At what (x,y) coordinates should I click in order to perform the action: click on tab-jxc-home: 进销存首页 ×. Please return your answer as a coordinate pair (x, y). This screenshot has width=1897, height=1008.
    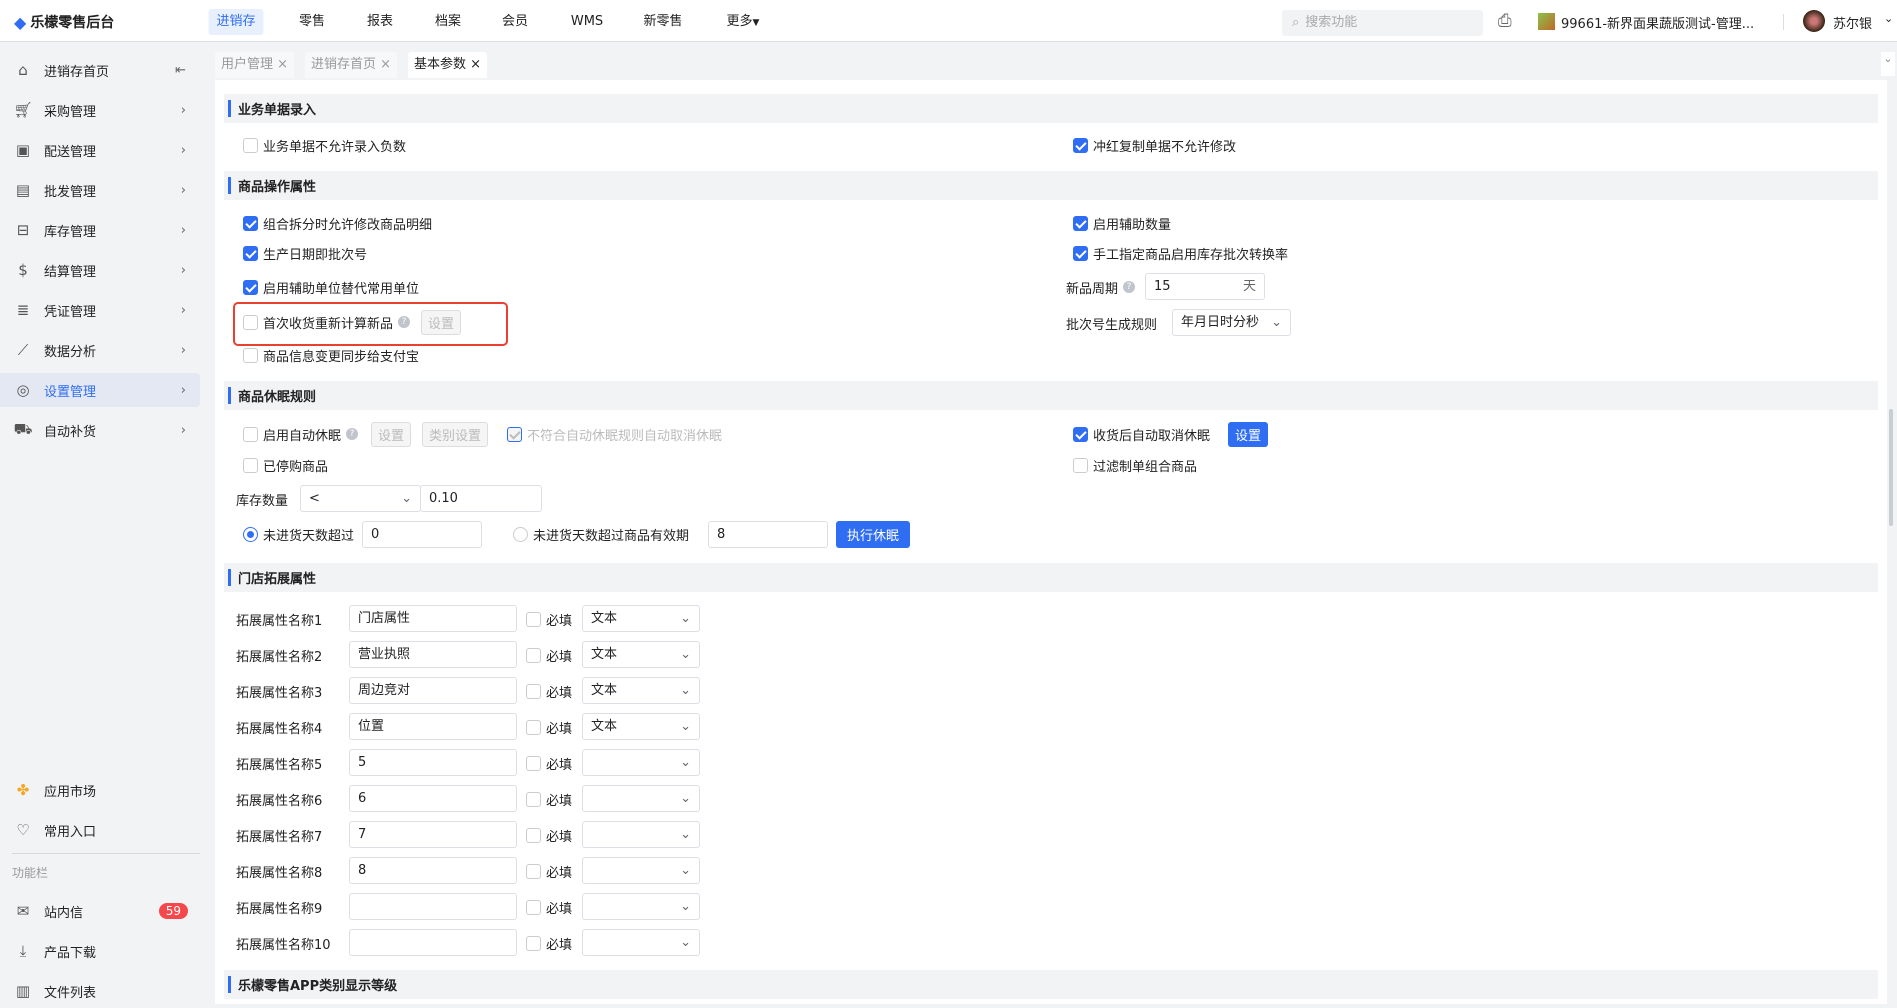
    Looking at the image, I should click on (351, 65).